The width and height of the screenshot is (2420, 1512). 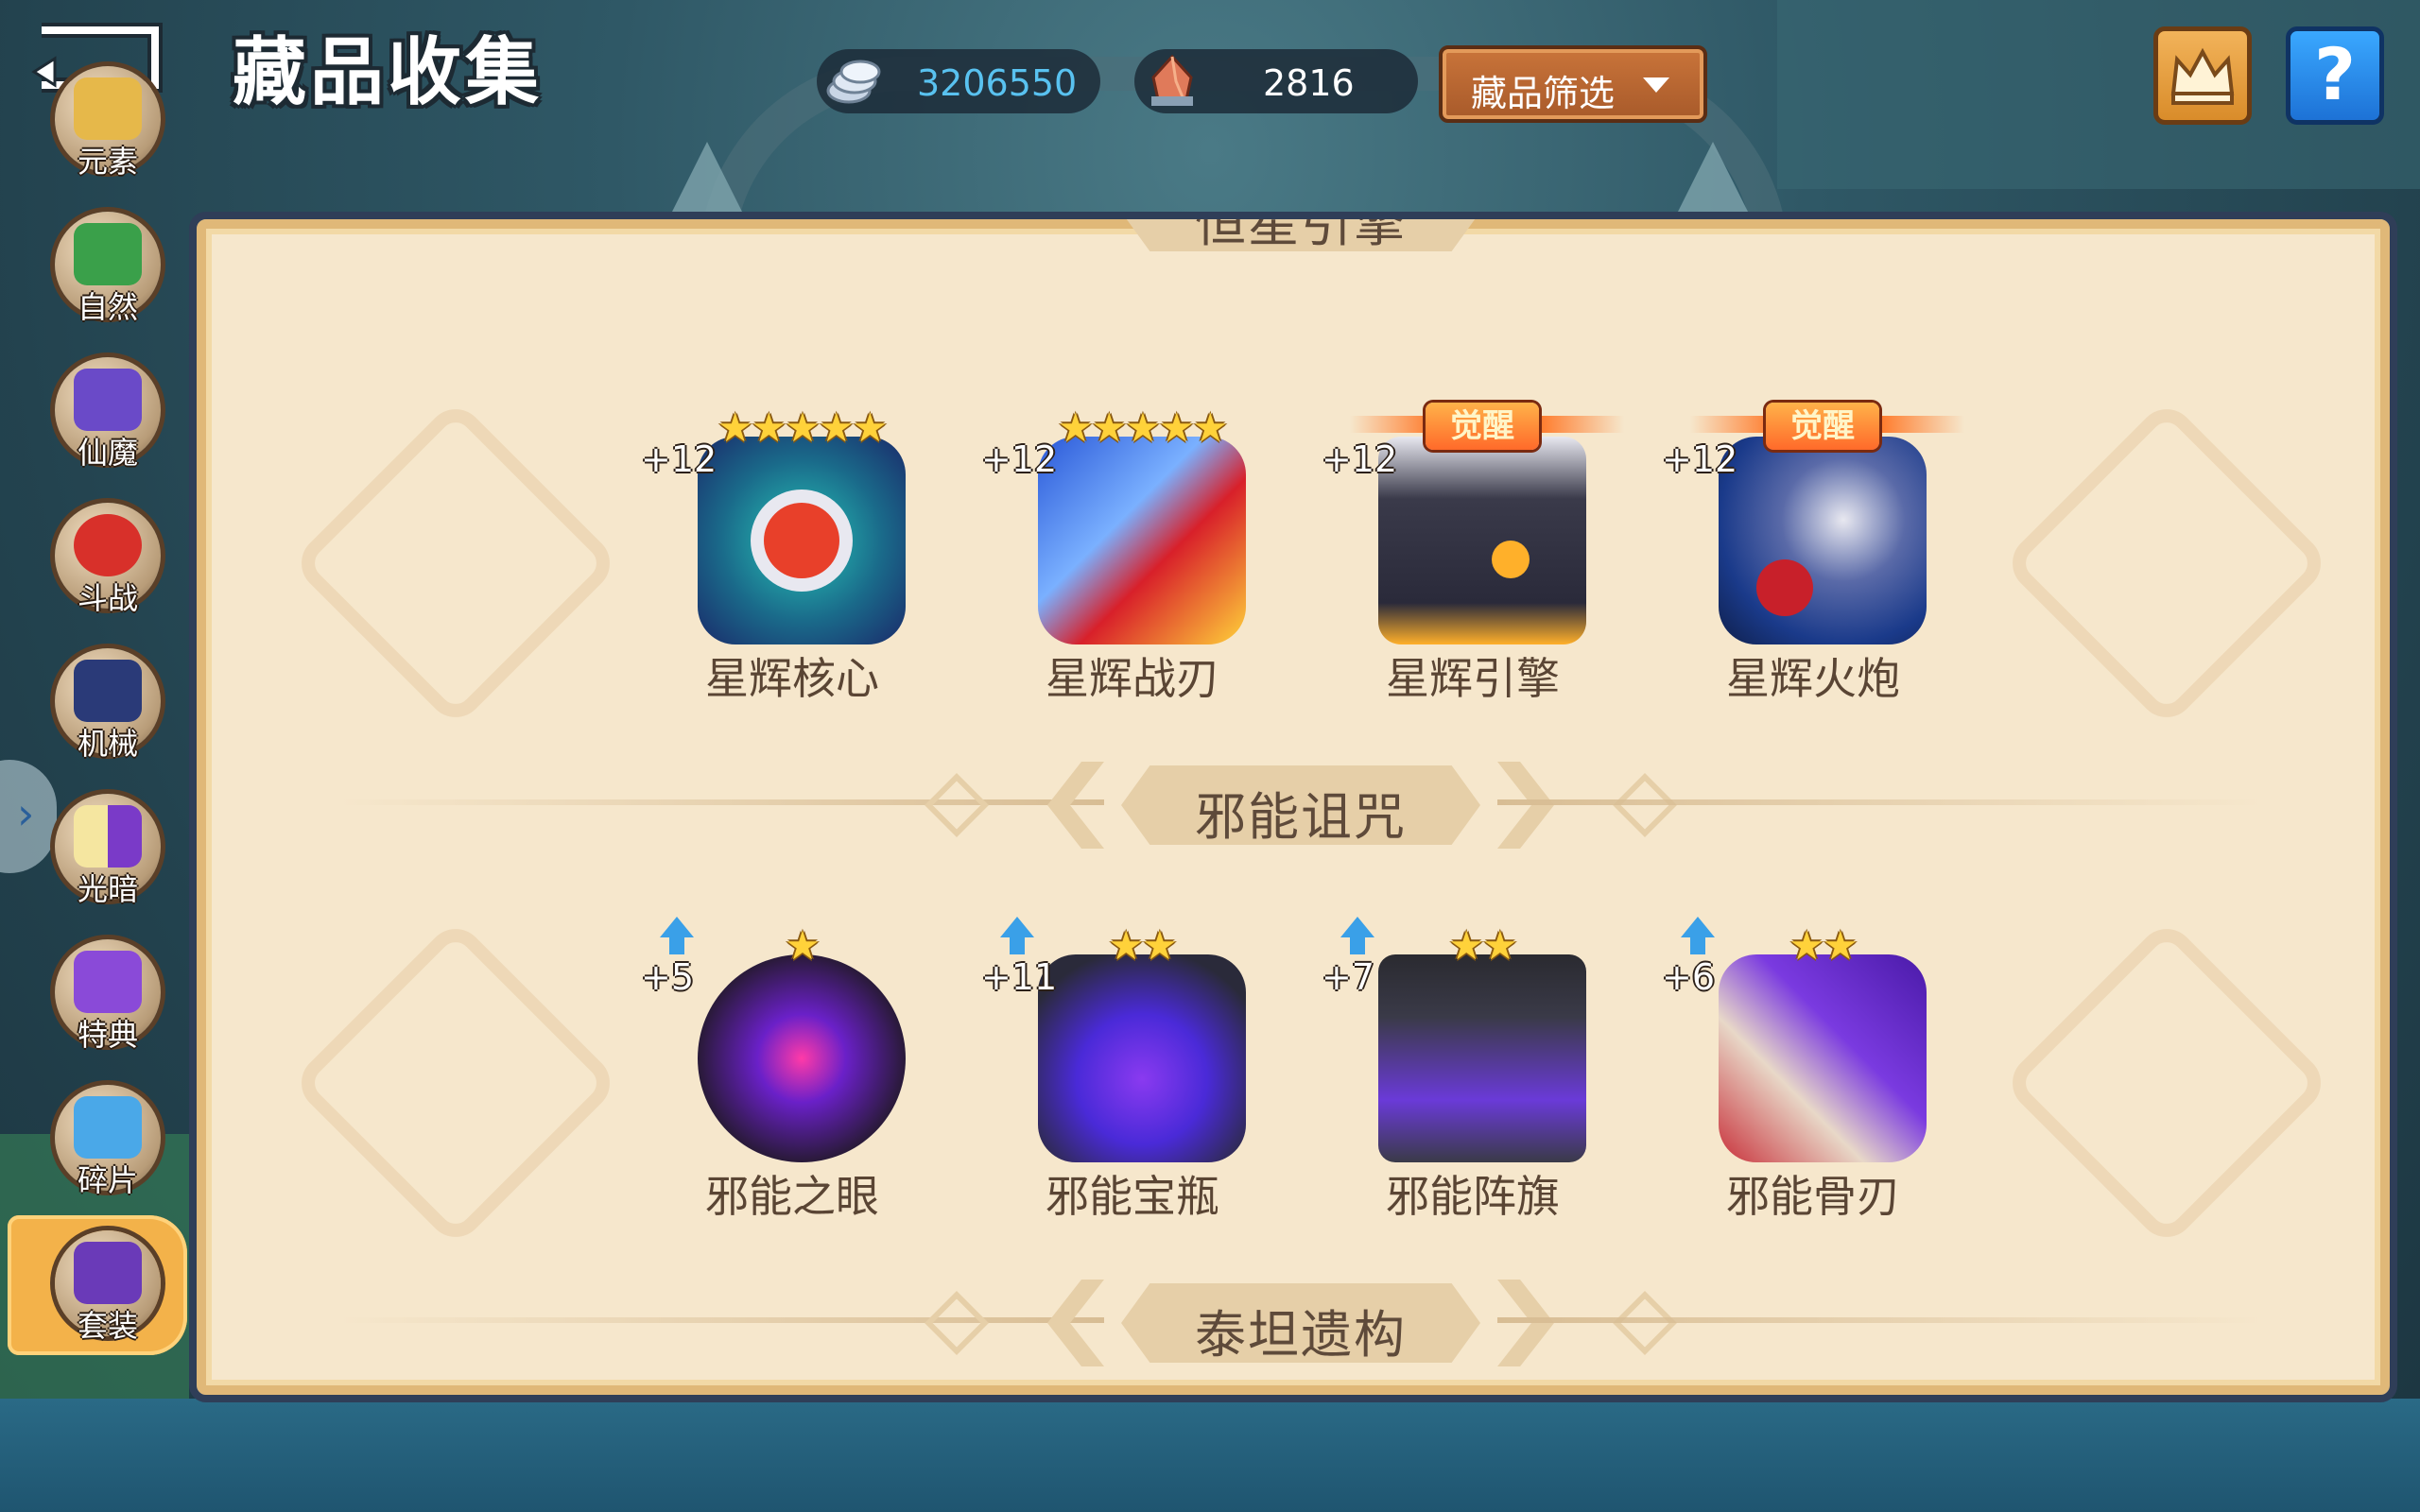 I want to click on currency-silver: 3206550, so click(x=959, y=81).